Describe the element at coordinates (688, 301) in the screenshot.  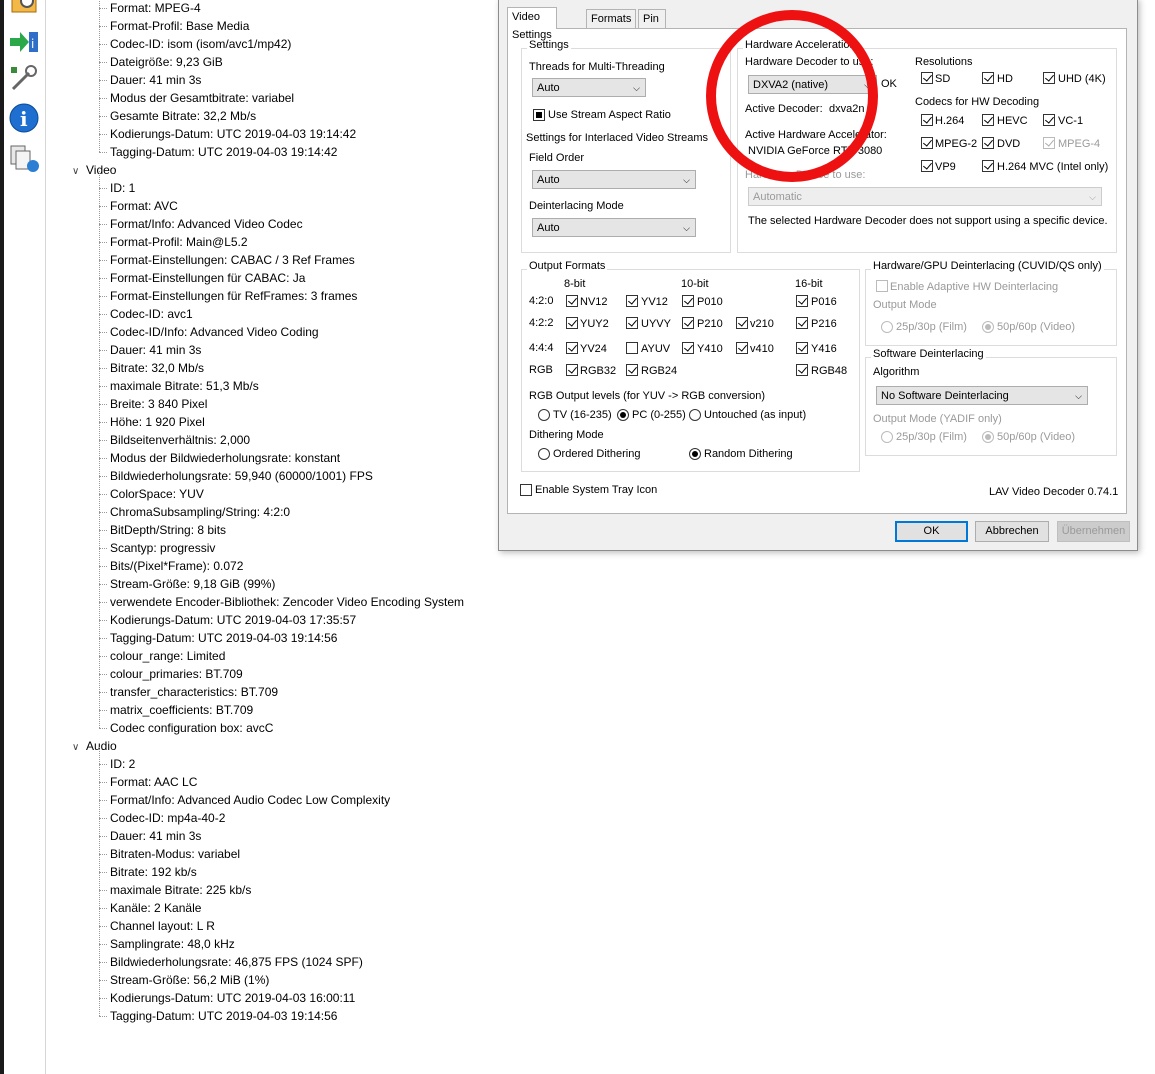
I see `fmt-p010-checkbox` at that location.